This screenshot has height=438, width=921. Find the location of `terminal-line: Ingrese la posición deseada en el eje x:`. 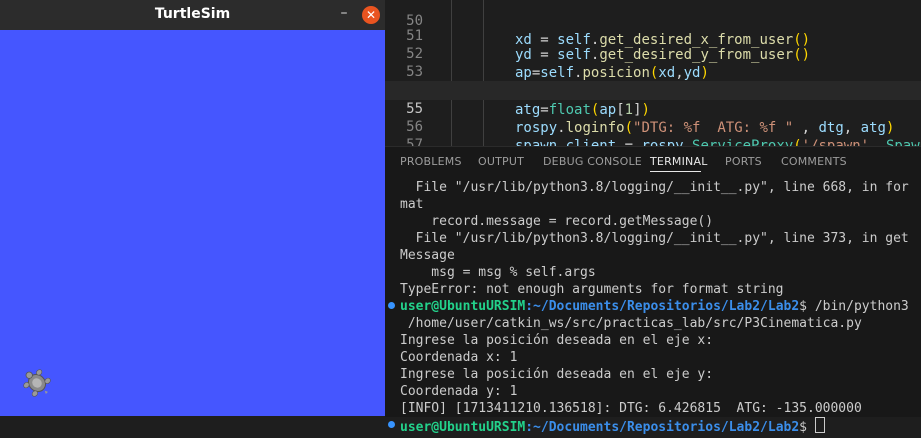

terminal-line: Ingrese la posición deseada en el eje x: is located at coordinates (557, 340).